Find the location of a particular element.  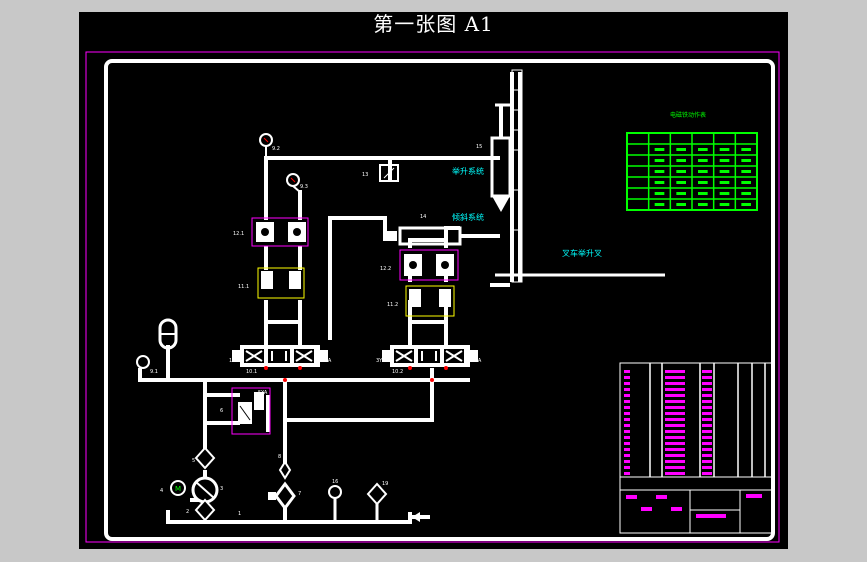

svg-text: M is located at coordinates (178, 489).